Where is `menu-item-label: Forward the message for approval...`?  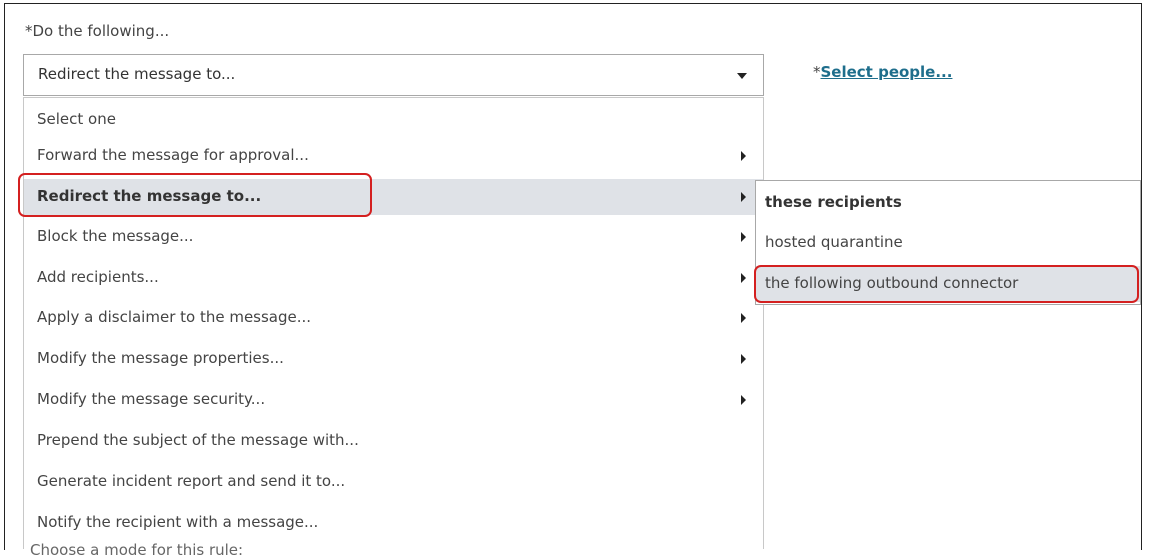
menu-item-label: Forward the message for approval... is located at coordinates (173, 155).